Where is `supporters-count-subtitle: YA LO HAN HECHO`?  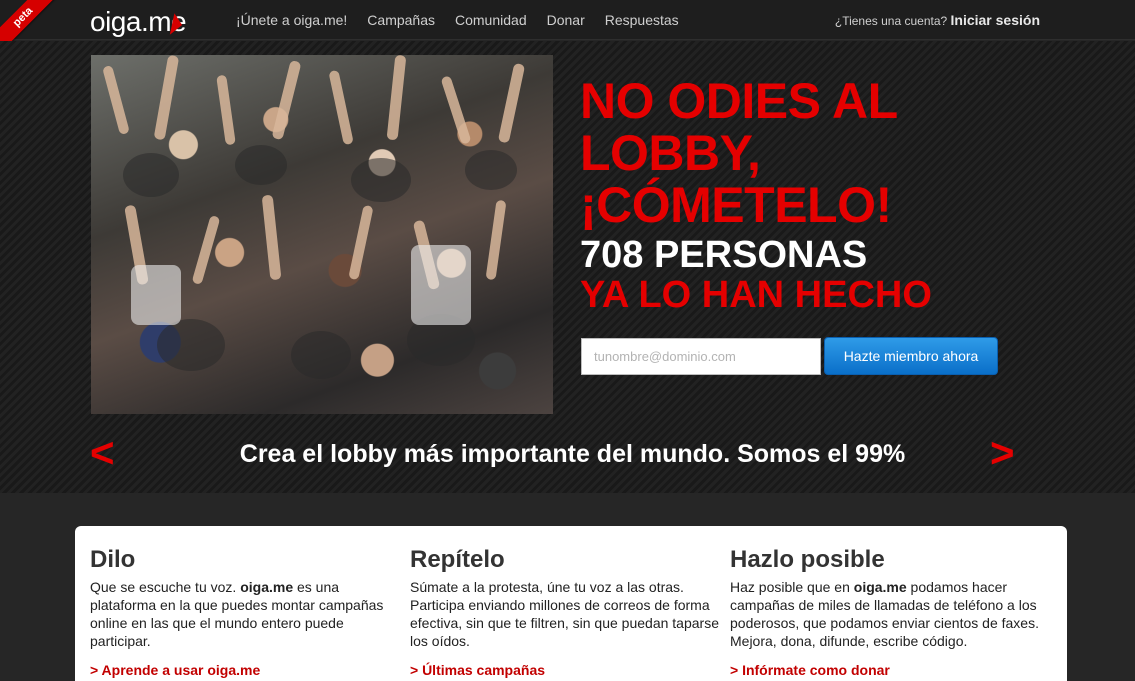 supporters-count-subtitle: YA LO HAN HECHO is located at coordinates (756, 295).